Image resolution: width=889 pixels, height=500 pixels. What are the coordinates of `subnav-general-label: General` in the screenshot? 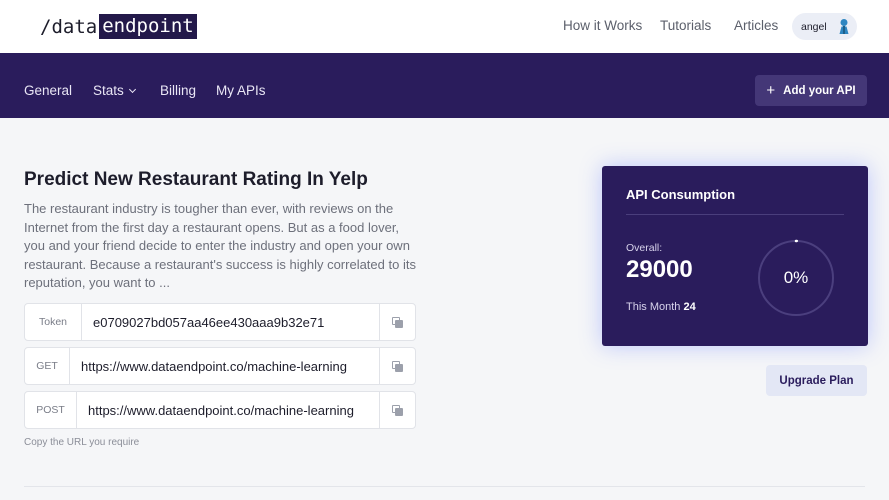 It's located at (48, 90).